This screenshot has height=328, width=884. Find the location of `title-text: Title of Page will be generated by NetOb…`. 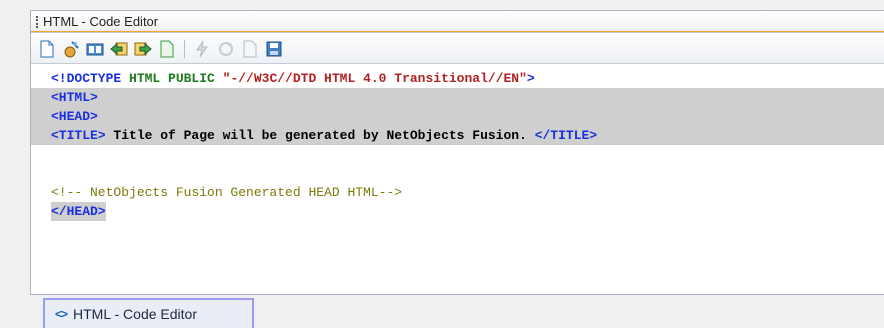

title-text: Title of Page will be generated by NetOb… is located at coordinates (320, 135).